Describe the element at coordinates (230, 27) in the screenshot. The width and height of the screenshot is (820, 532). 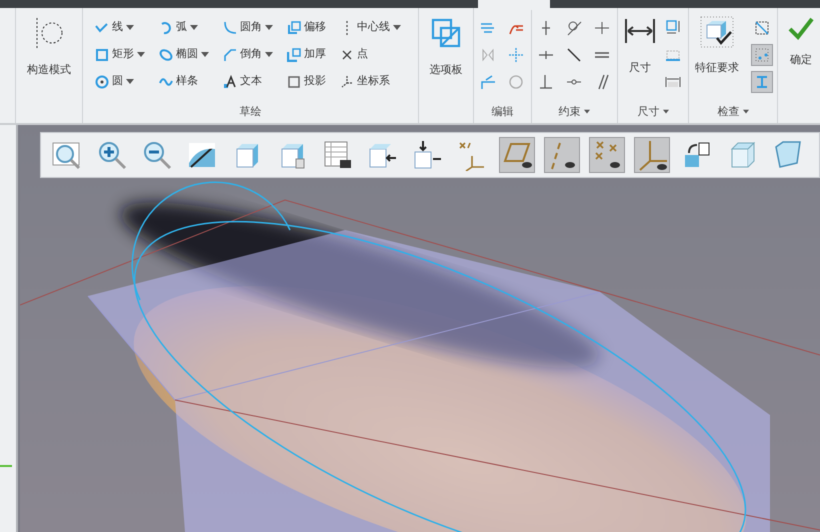
I see `fillet-icon` at that location.